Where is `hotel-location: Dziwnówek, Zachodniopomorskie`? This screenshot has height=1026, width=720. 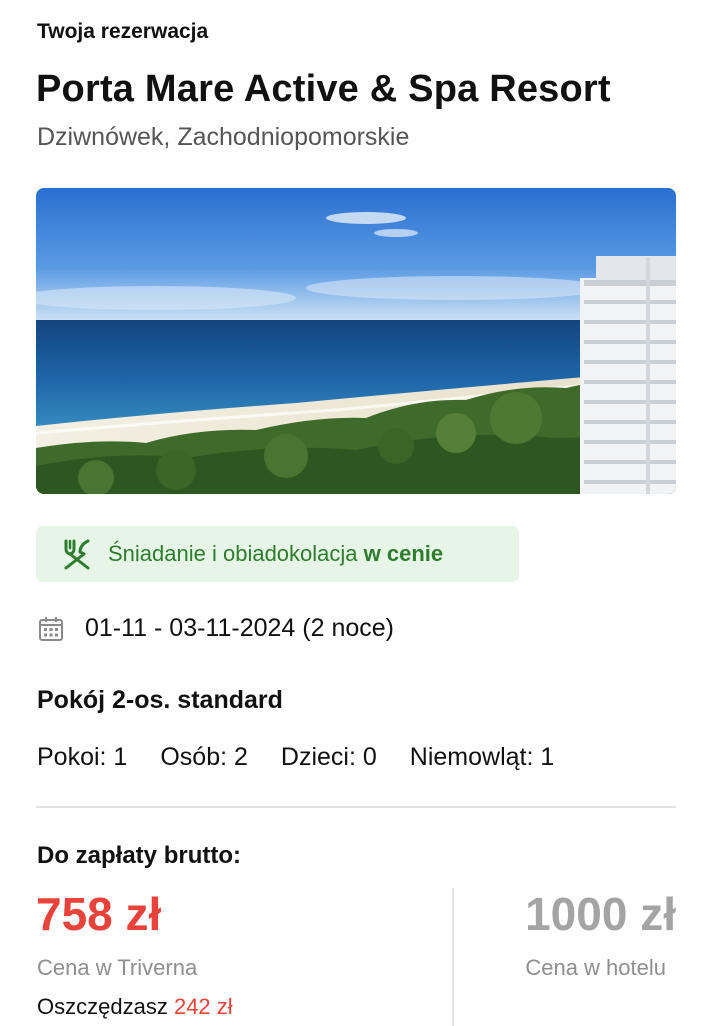
hotel-location: Dziwnówek, Zachodniopomorskie is located at coordinates (223, 137).